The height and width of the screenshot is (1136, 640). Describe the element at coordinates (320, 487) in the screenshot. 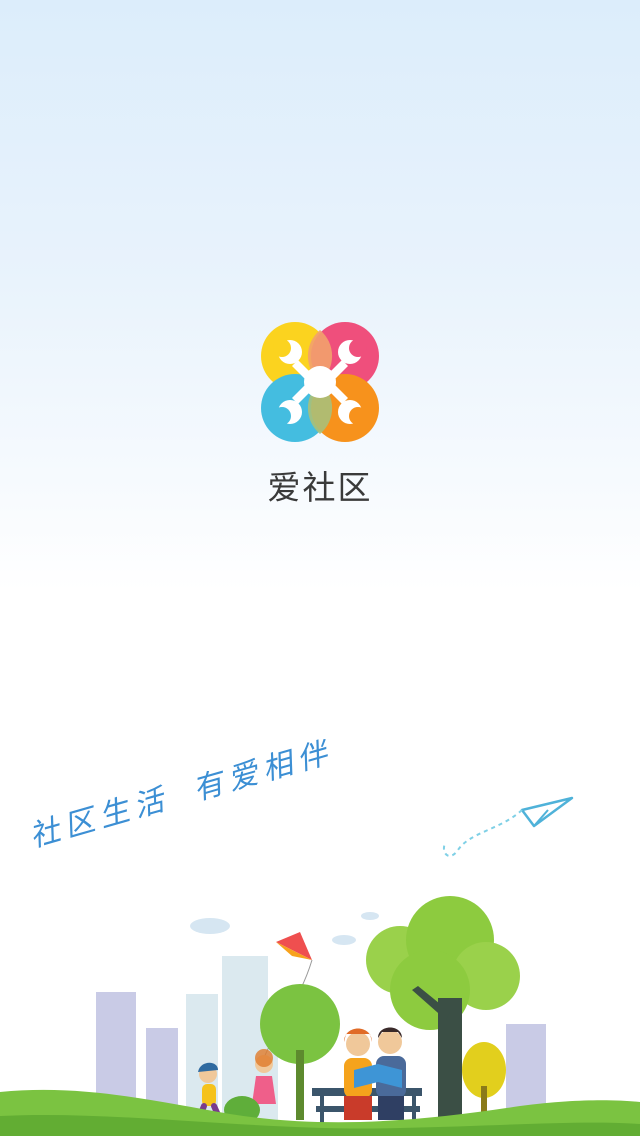

I see `app-name: 爱社区` at that location.